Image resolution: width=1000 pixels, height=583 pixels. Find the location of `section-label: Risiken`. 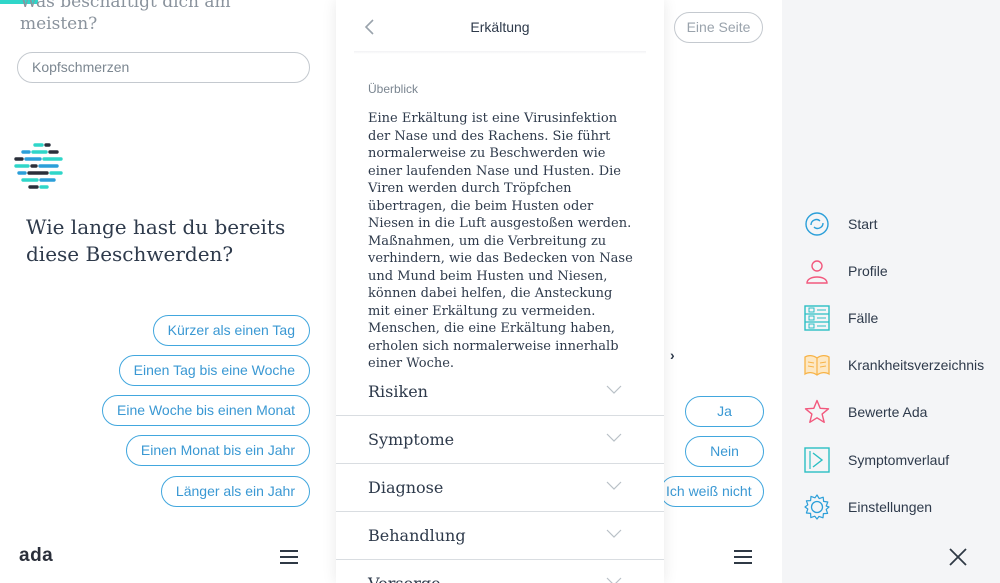

section-label: Risiken is located at coordinates (398, 391).